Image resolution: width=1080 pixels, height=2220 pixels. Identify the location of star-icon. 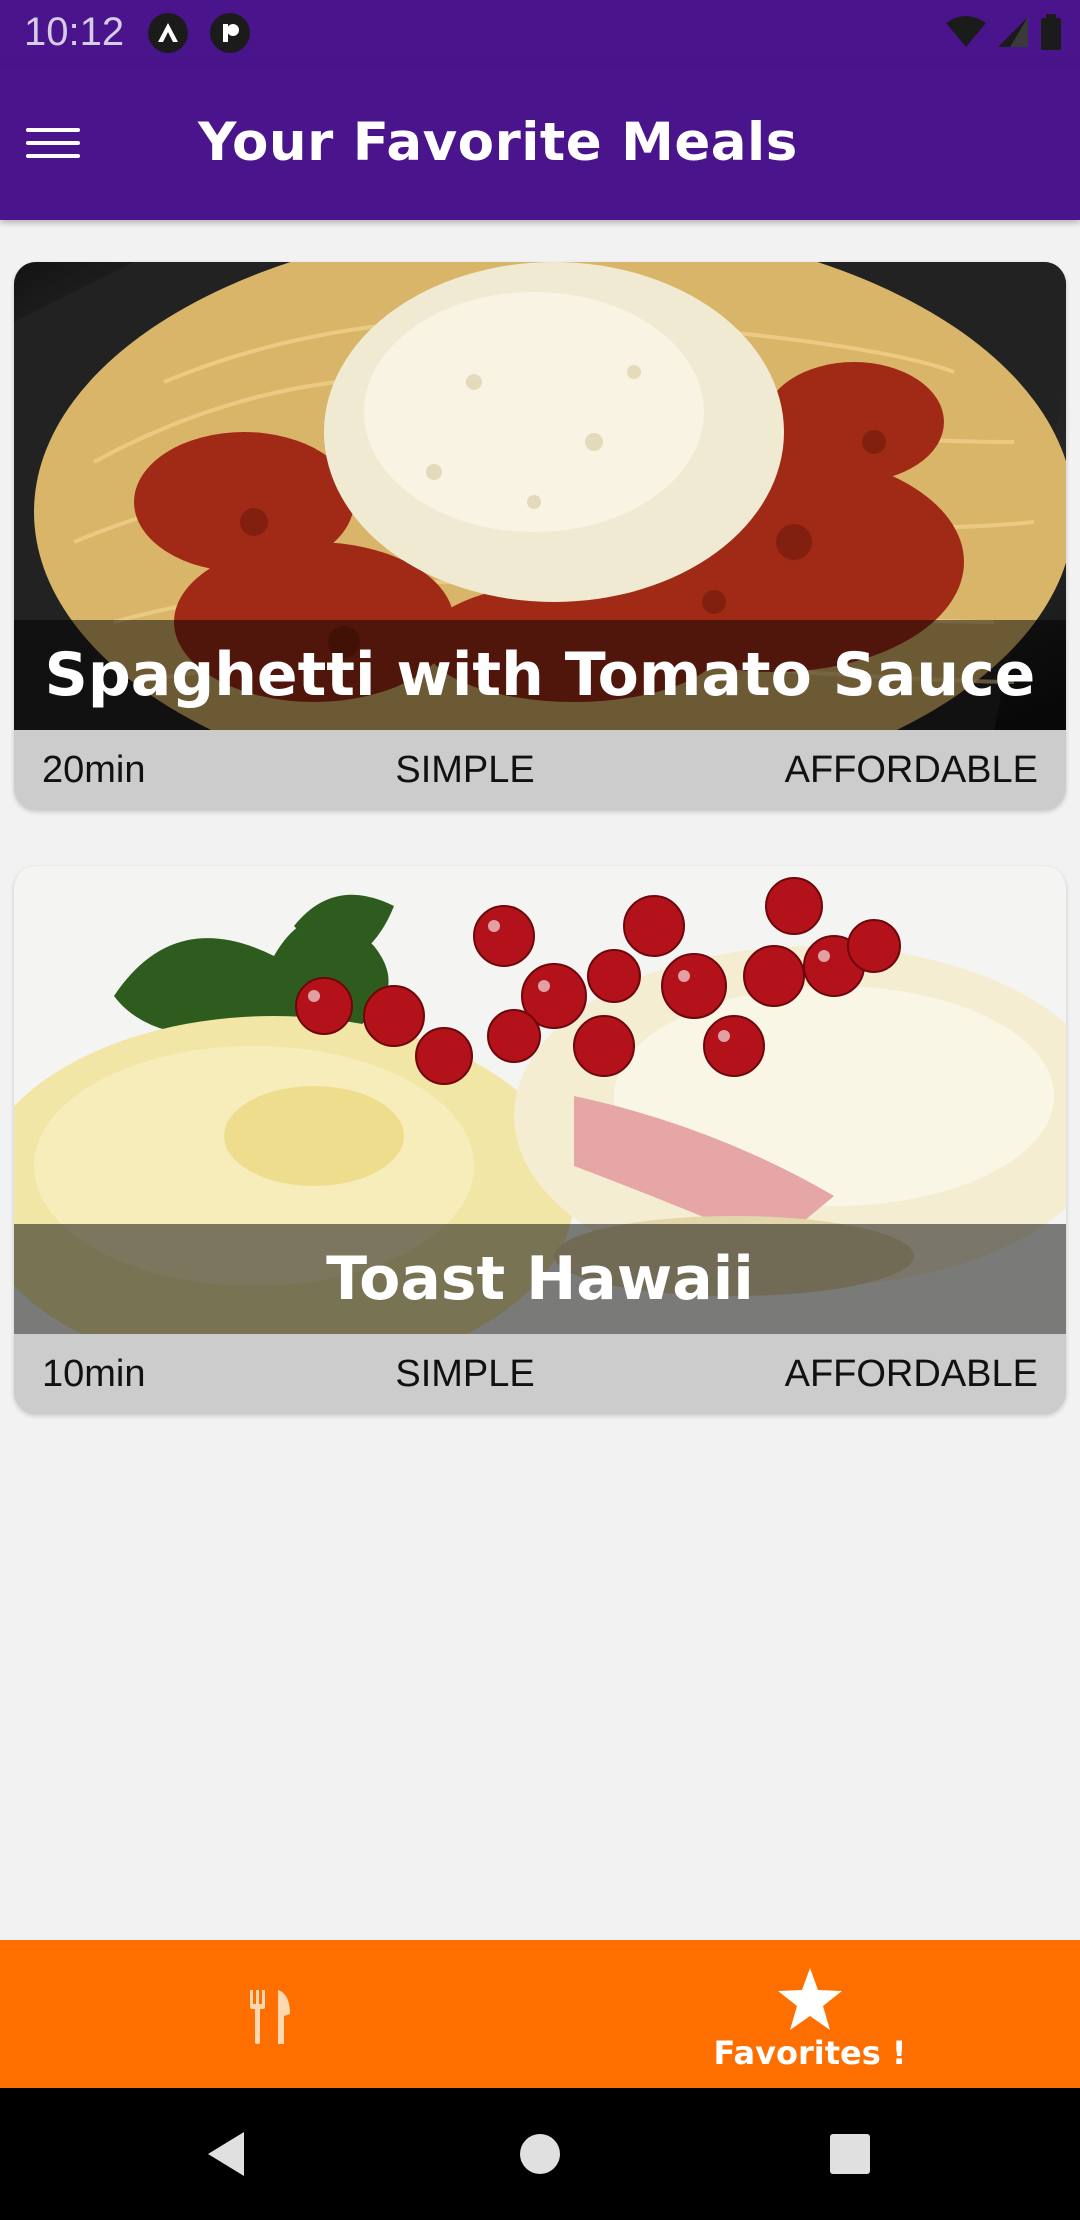
(810, 1999).